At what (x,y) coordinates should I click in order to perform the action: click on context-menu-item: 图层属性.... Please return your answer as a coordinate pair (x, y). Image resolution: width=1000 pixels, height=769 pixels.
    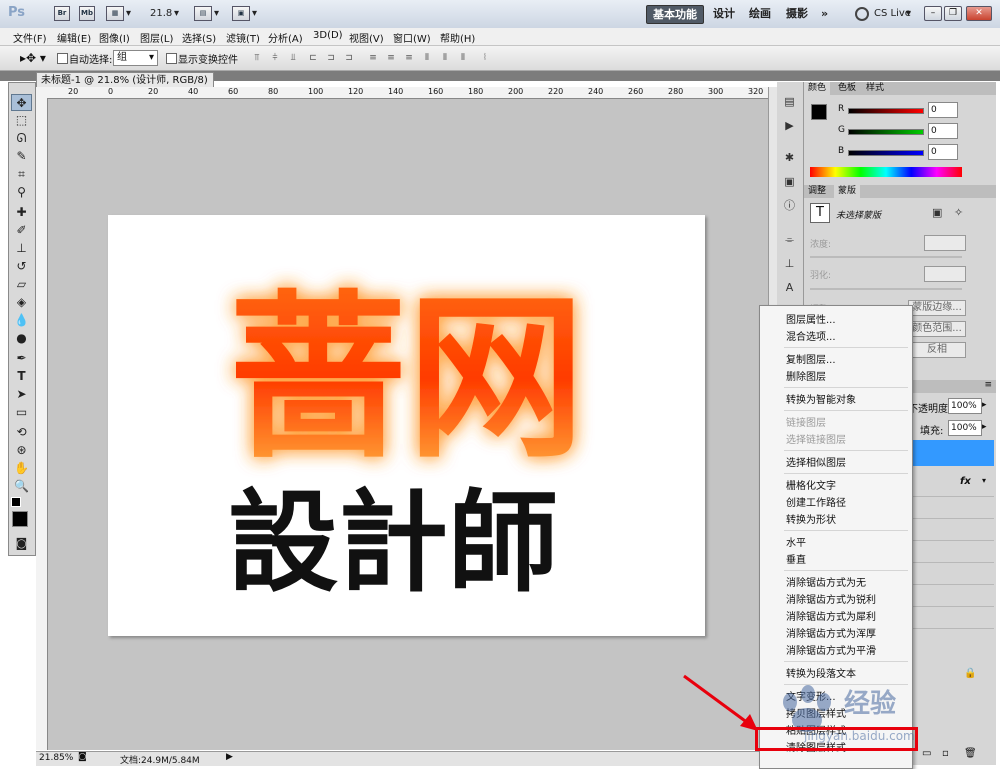
    Looking at the image, I should click on (811, 318).